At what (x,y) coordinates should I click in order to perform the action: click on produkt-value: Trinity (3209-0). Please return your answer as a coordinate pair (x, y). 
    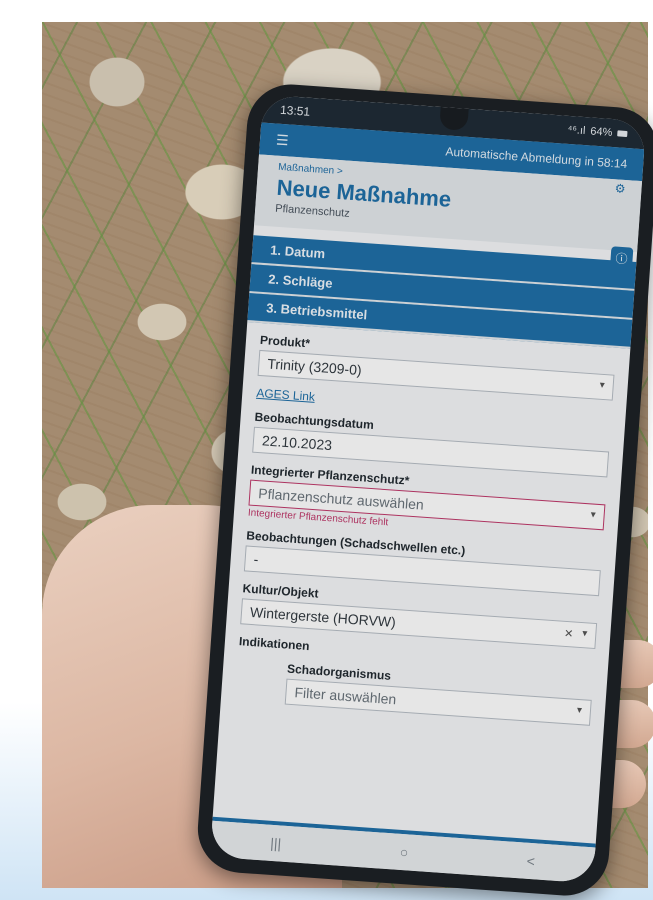
    Looking at the image, I should click on (314, 367).